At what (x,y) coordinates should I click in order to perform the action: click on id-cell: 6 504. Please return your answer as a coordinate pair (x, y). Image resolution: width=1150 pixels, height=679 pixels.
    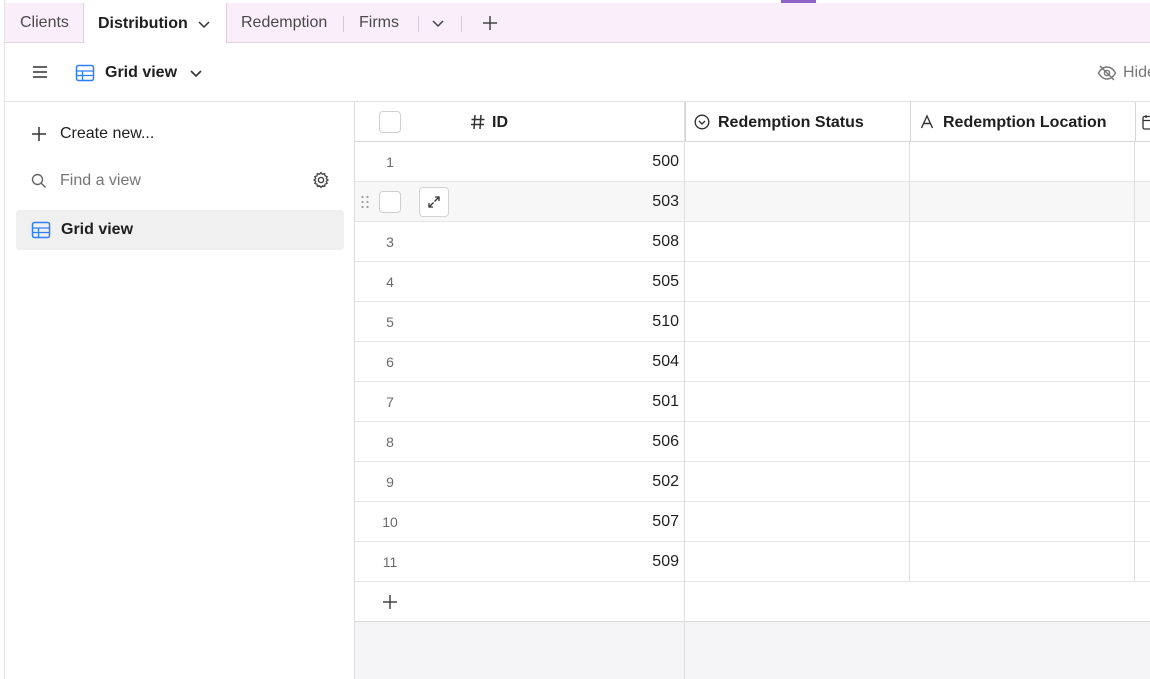
    Looking at the image, I should click on (520, 362).